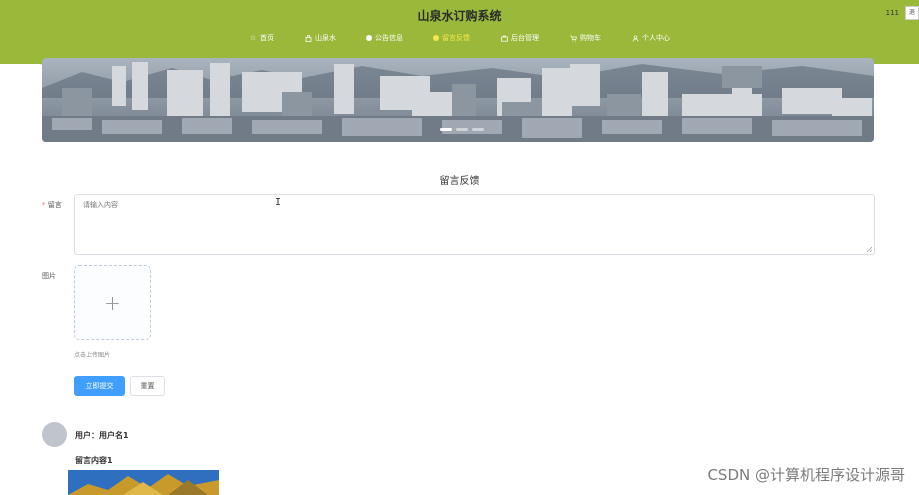  I want to click on message-label: * 留言, so click(52, 205).